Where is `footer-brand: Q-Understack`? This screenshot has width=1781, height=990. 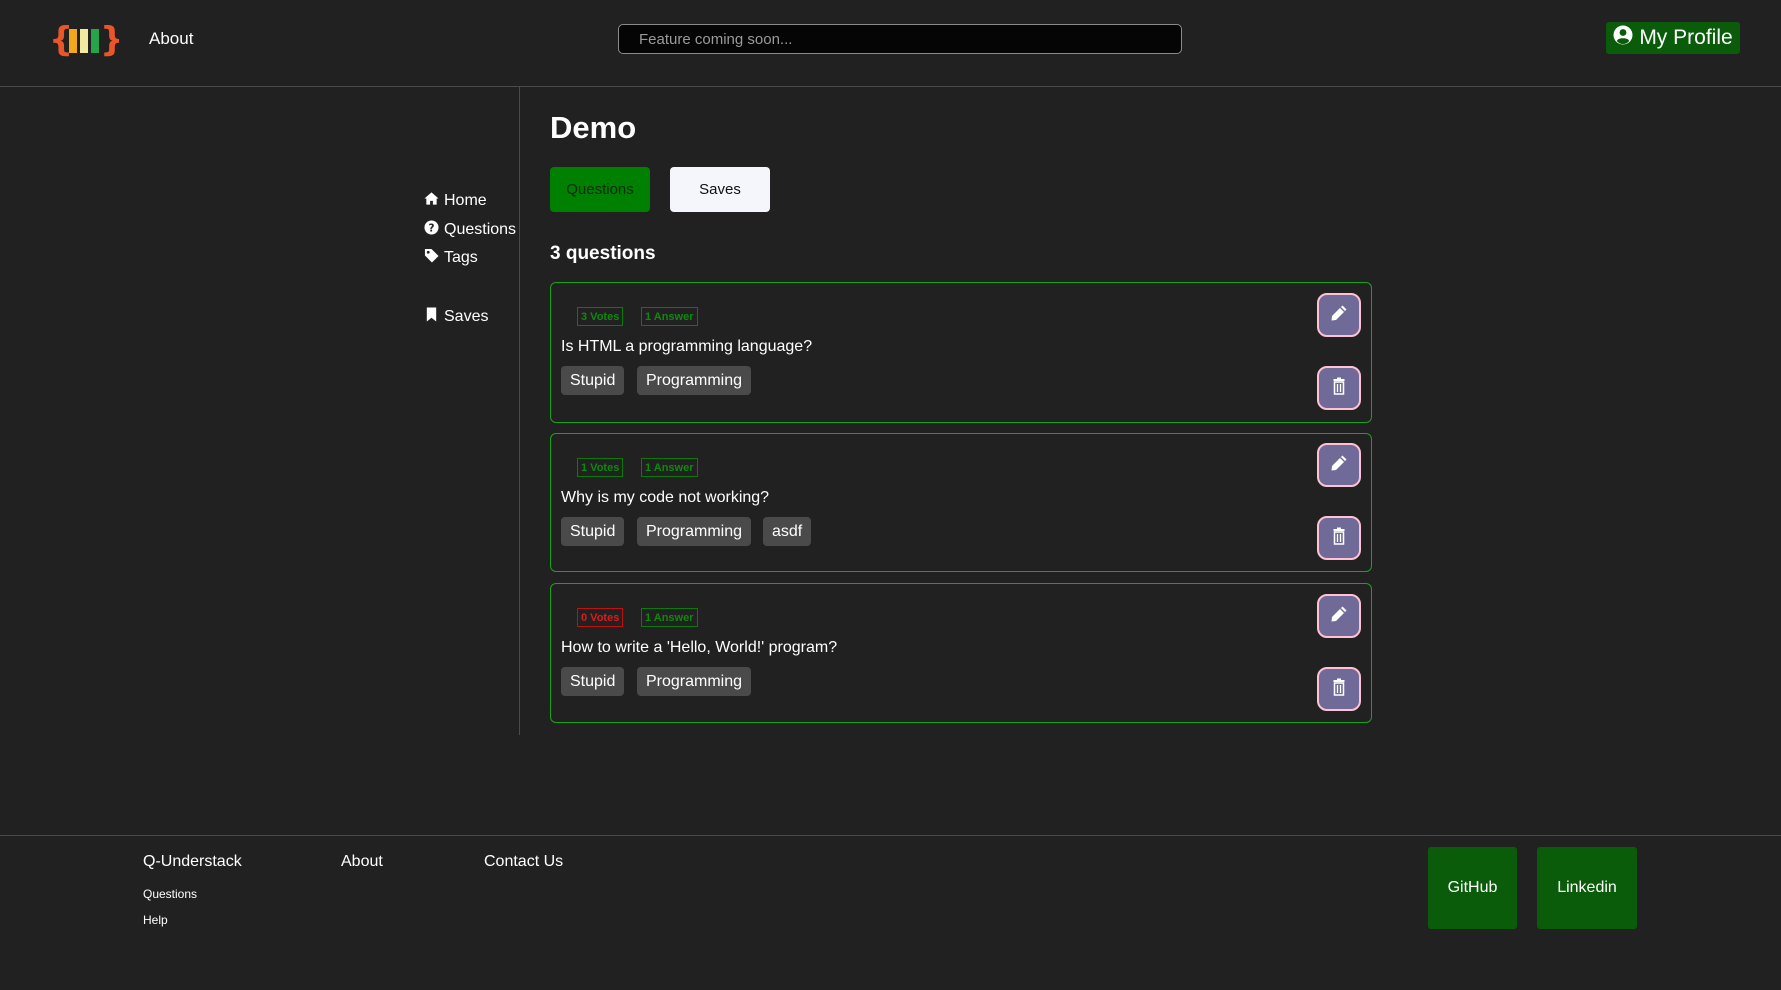
footer-brand: Q-Understack is located at coordinates (192, 861).